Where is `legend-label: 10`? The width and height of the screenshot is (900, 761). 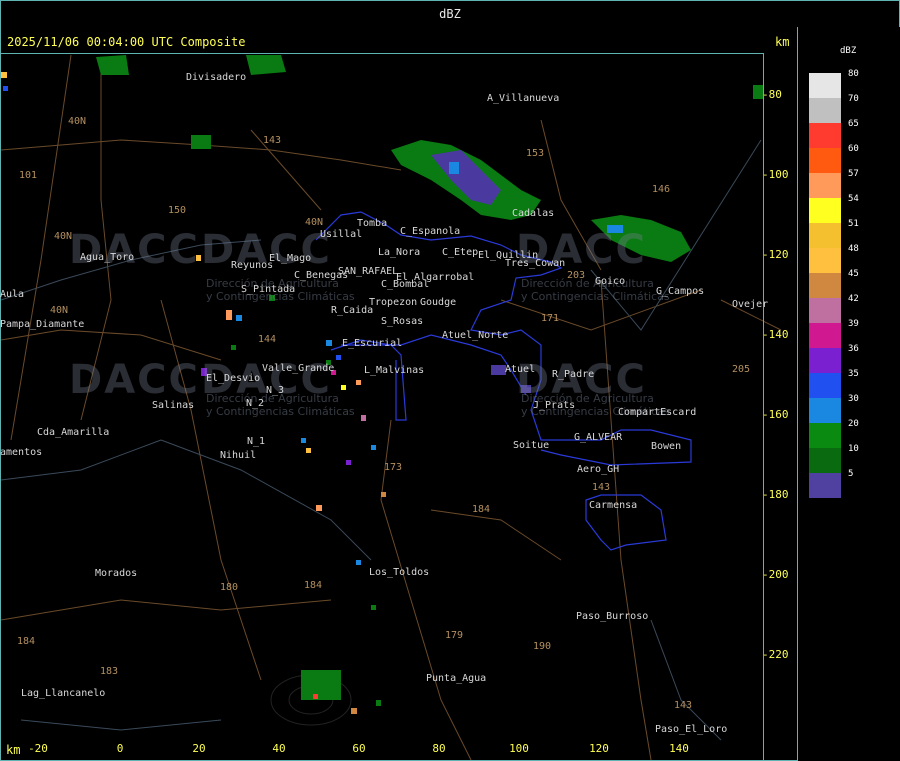
legend-label: 10 is located at coordinates (853, 449).